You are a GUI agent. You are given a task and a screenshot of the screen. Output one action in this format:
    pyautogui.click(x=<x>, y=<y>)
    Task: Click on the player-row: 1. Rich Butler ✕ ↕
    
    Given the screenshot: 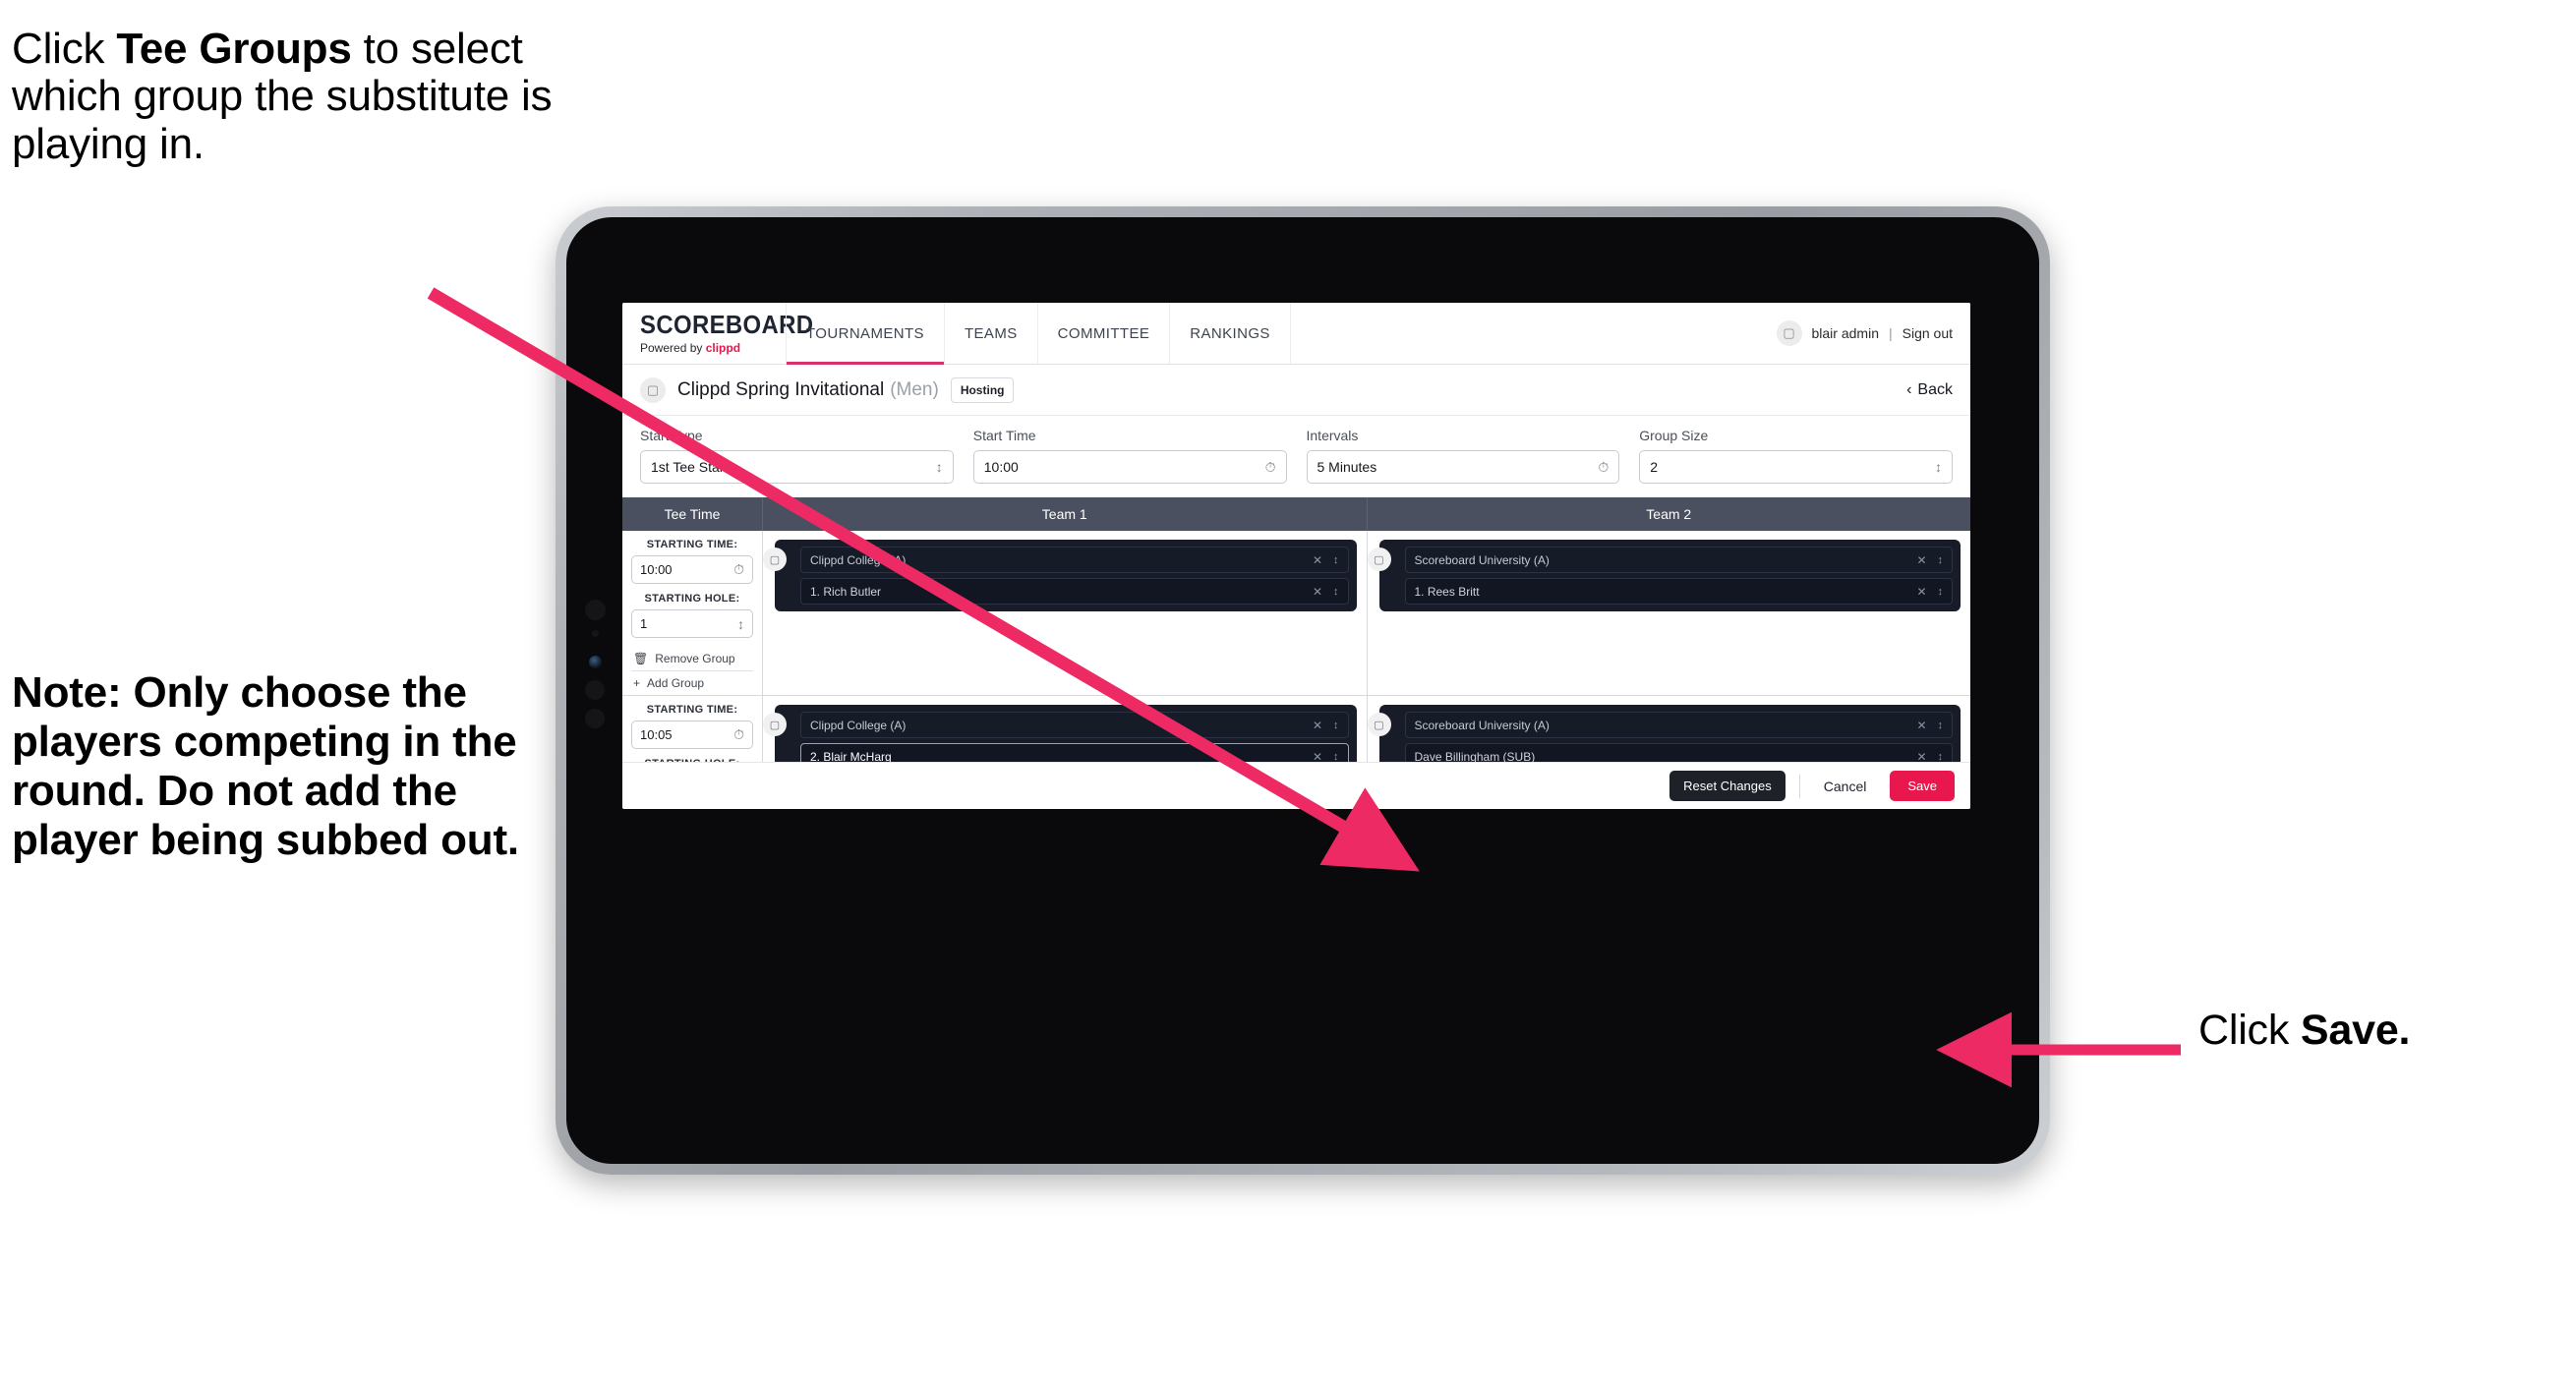 What is the action you would take?
    pyautogui.click(x=1074, y=591)
    